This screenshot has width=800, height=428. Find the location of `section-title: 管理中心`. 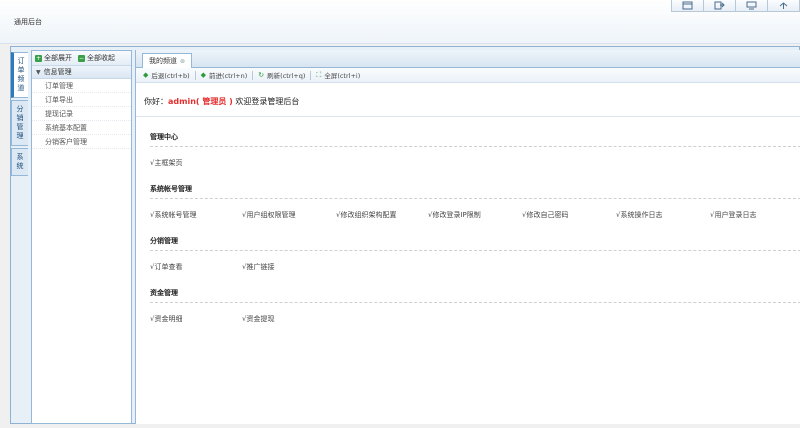

section-title: 管理中心 is located at coordinates (475, 139).